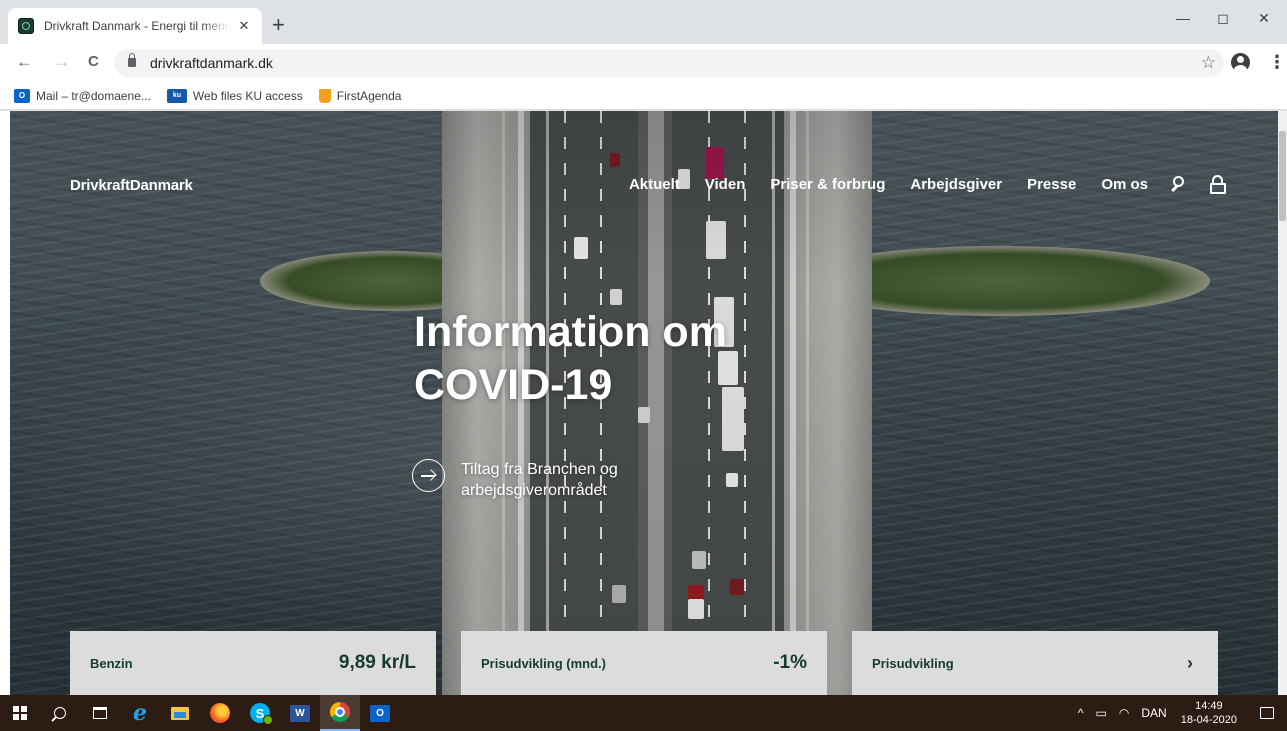 This screenshot has height=731, width=1287. I want to click on task-view-button, so click(100, 713).